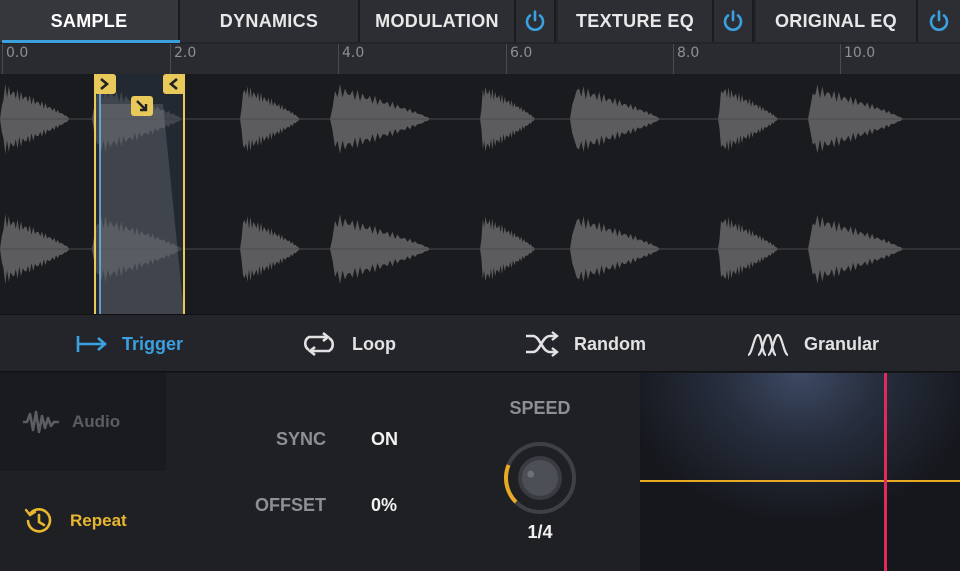 This screenshot has width=960, height=571. I want to click on audio-wave-icon, so click(41, 422).